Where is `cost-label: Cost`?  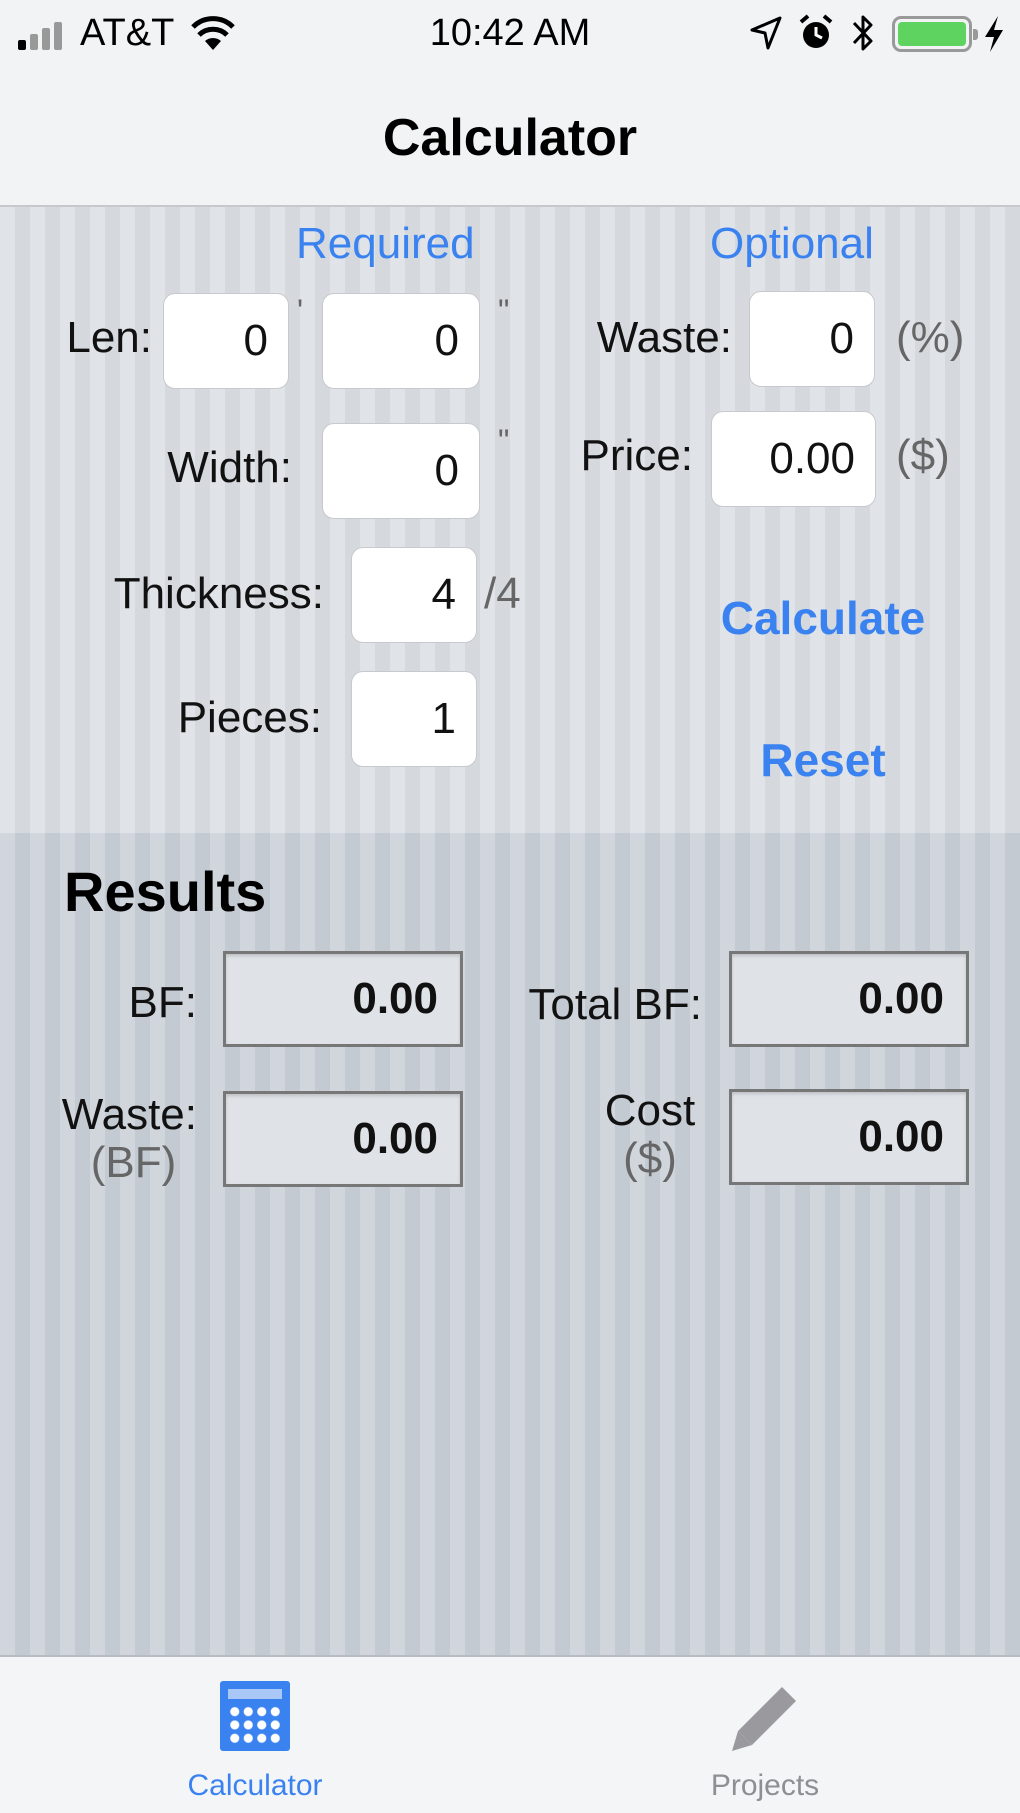 cost-label: Cost is located at coordinates (650, 1110).